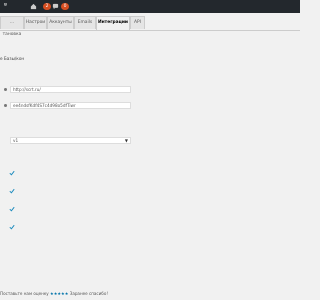  What do you see at coordinates (47, 6) in the screenshot?
I see `updates-badge: 2` at bounding box center [47, 6].